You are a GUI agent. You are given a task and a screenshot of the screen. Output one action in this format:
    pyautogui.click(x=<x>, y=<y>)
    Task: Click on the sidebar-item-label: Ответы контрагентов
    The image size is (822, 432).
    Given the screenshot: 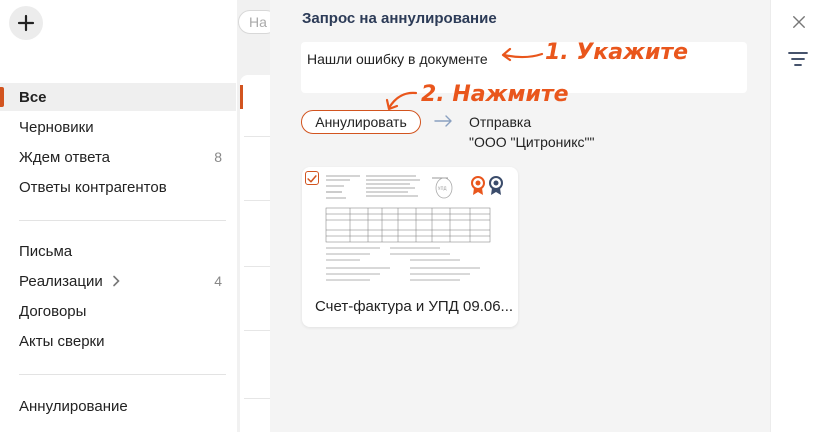 What is the action you would take?
    pyautogui.click(x=93, y=187)
    